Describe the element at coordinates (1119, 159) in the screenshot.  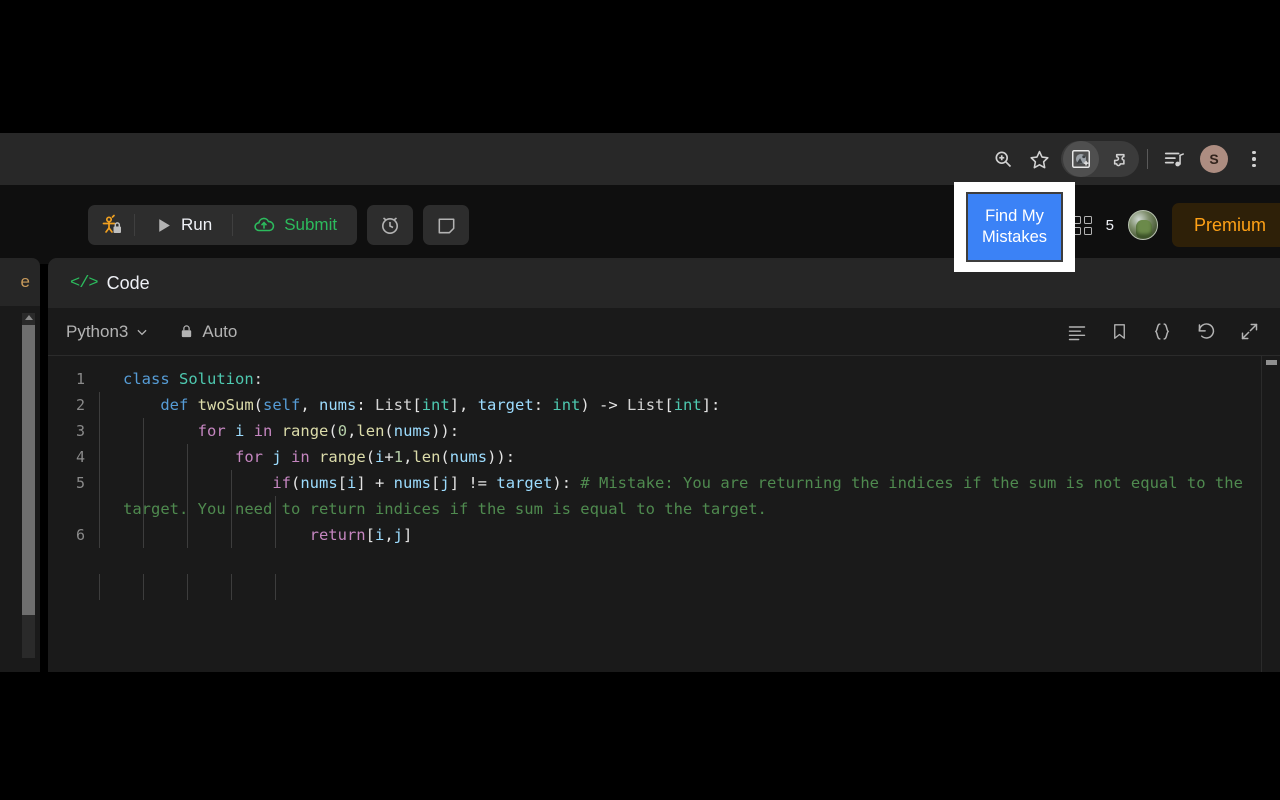
I see `extensions-puzzle-icon` at that location.